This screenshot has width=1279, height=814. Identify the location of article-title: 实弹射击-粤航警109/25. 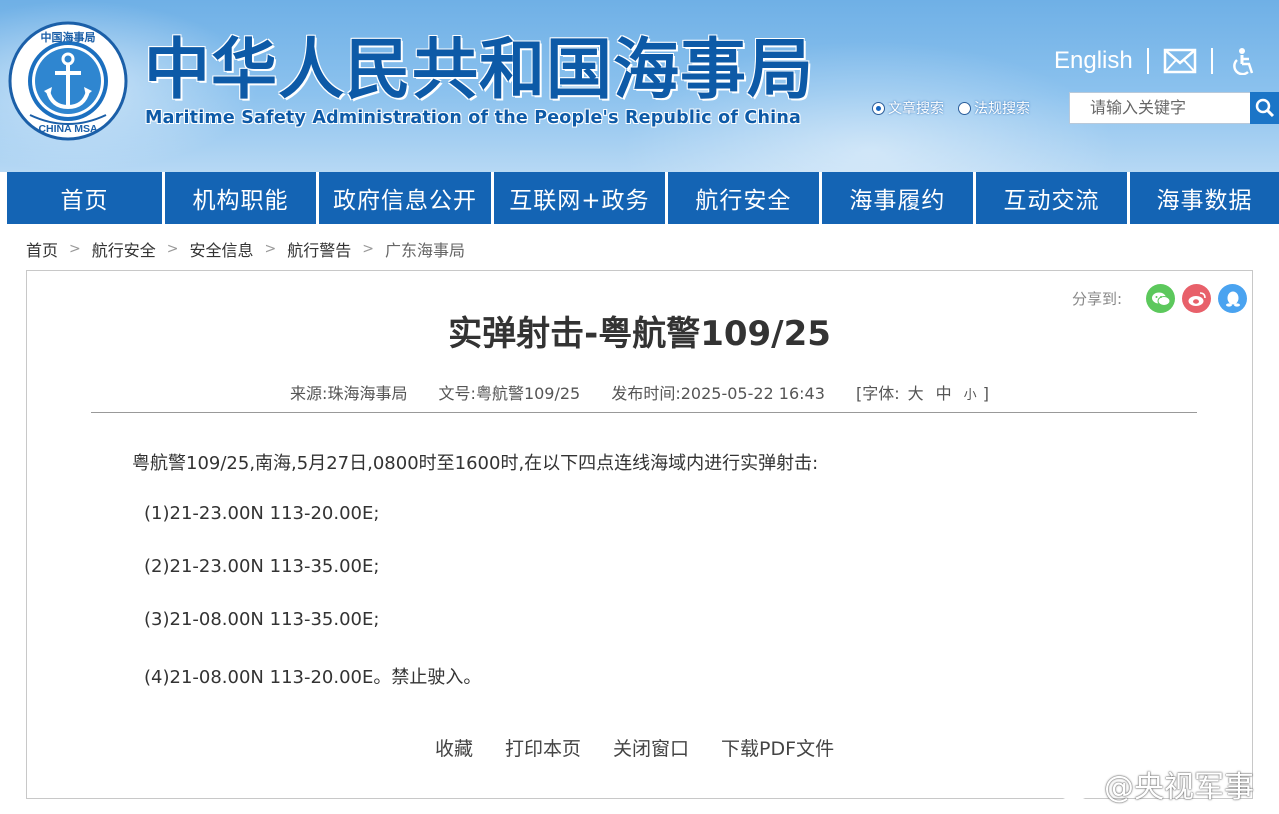
(639, 334).